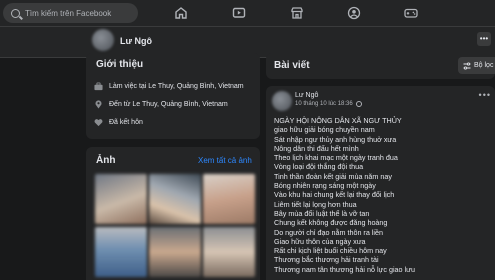  I want to click on filter-icon, so click(467, 65).